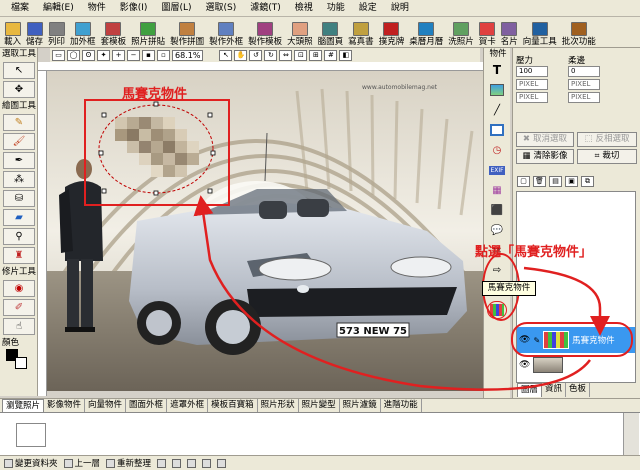 The image size is (640, 470). I want to click on arrow-pointer-icon: ↖, so click(226, 55).